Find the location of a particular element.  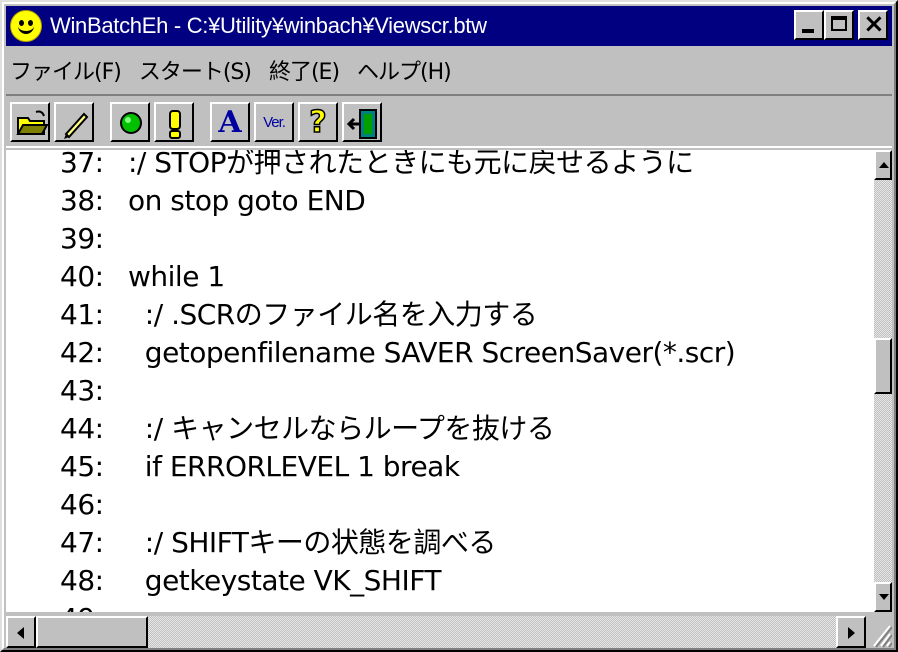

line-number: 40: is located at coordinates (82, 276).